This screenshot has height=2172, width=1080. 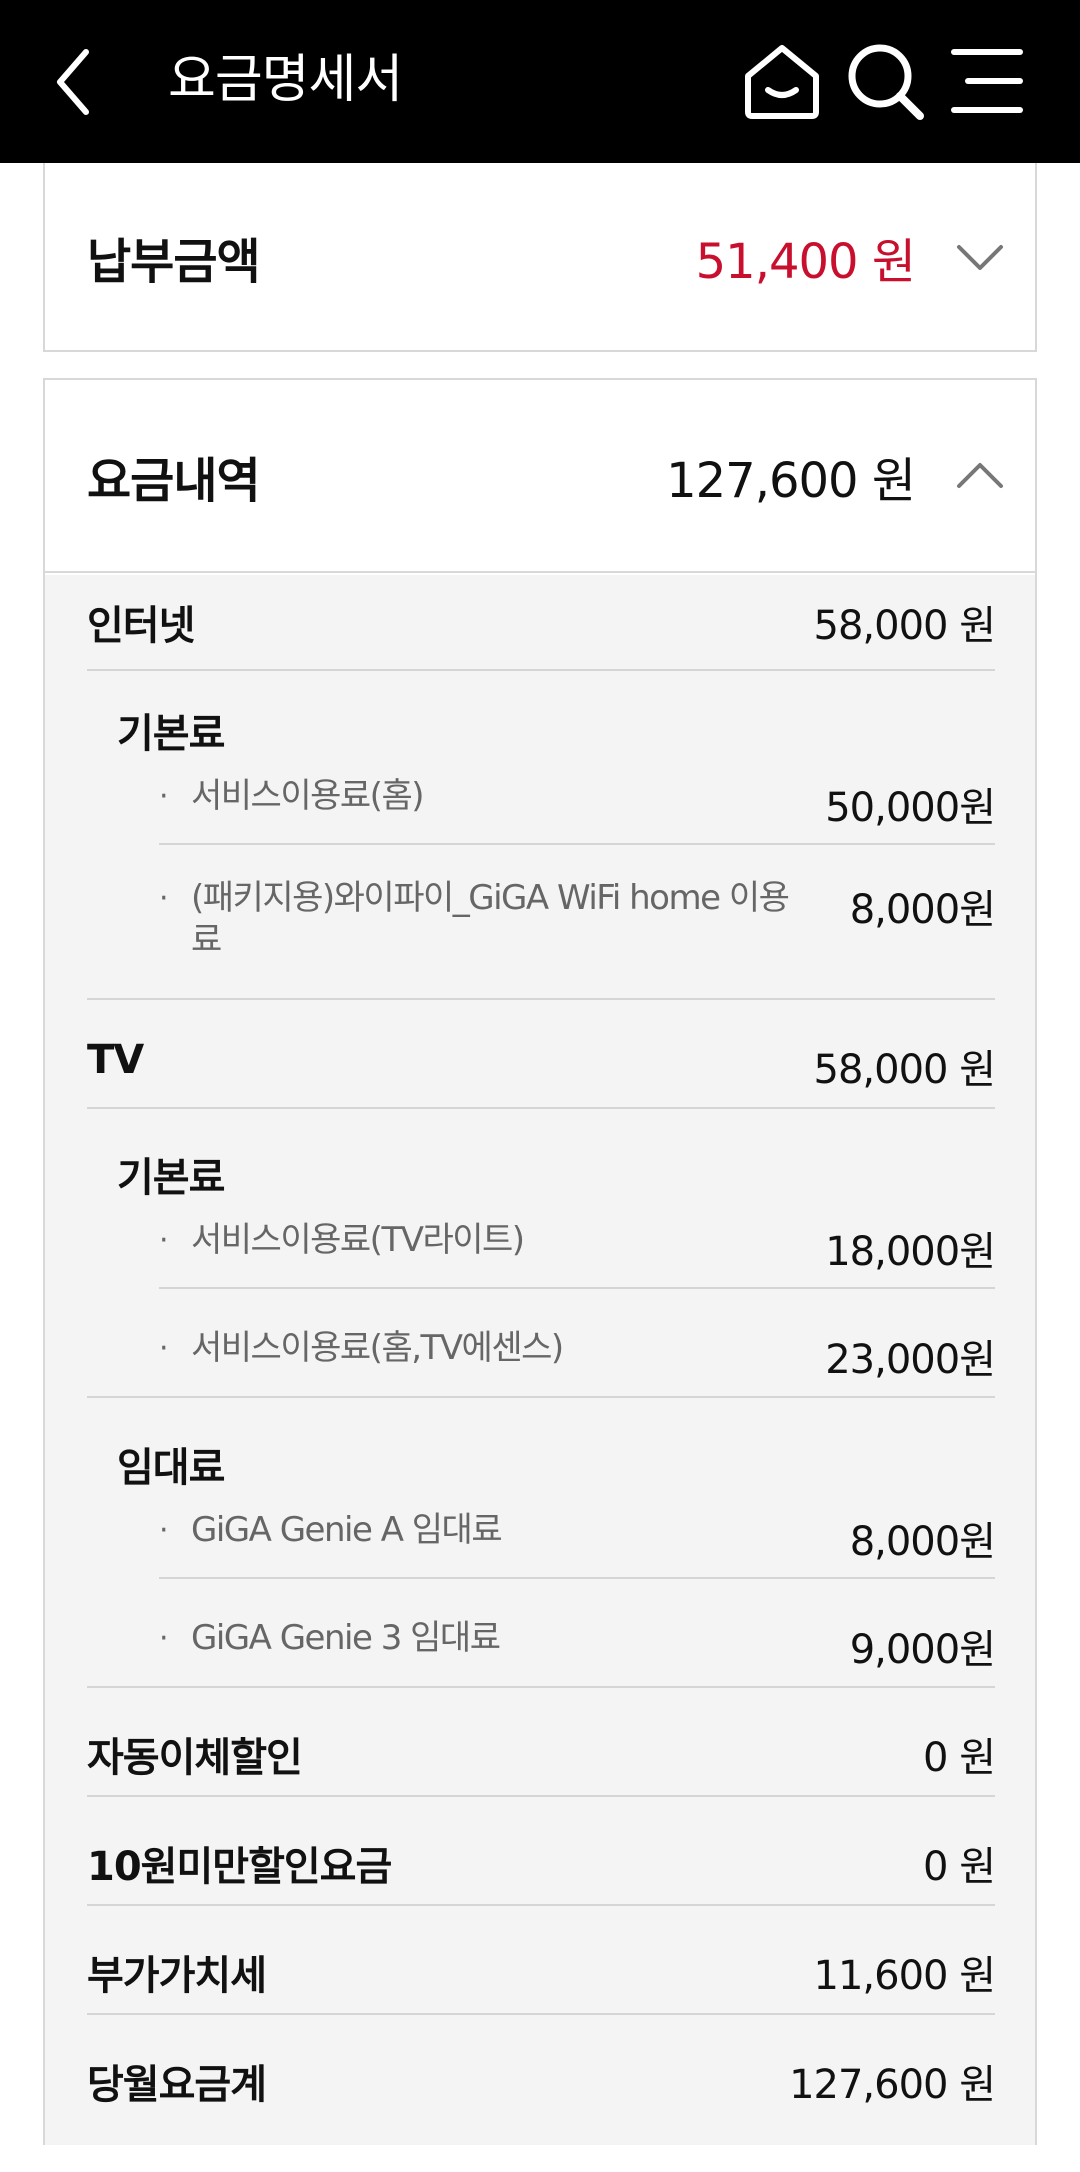 What do you see at coordinates (577, 1645) in the screenshot?
I see `line-item: · GiGA Genie 3 임대료 9,000원` at bounding box center [577, 1645].